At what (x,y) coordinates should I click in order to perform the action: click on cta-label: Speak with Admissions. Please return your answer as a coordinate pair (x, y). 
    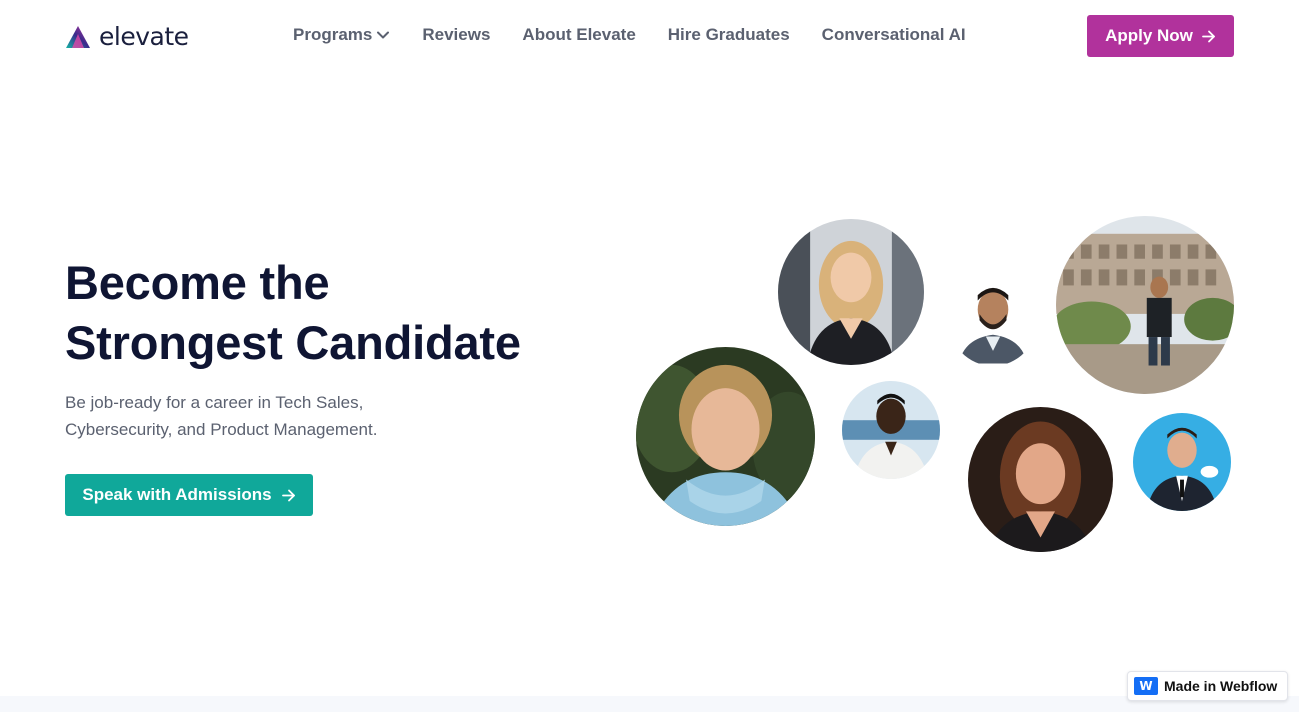
    Looking at the image, I should click on (177, 494).